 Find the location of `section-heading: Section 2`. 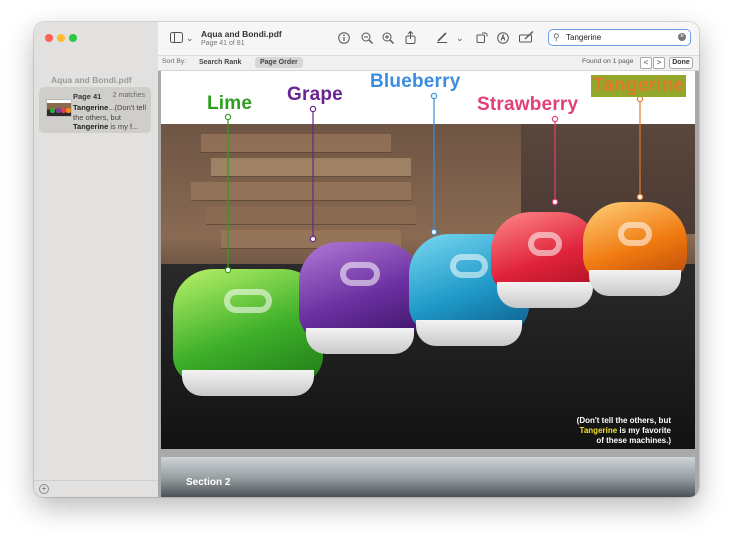

section-heading: Section 2 is located at coordinates (208, 482).